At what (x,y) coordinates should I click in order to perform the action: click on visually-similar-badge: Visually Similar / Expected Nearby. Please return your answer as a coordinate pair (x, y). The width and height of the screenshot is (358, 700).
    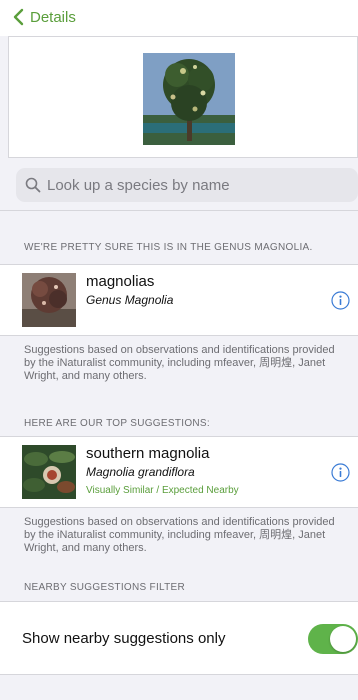
    Looking at the image, I should click on (162, 490).